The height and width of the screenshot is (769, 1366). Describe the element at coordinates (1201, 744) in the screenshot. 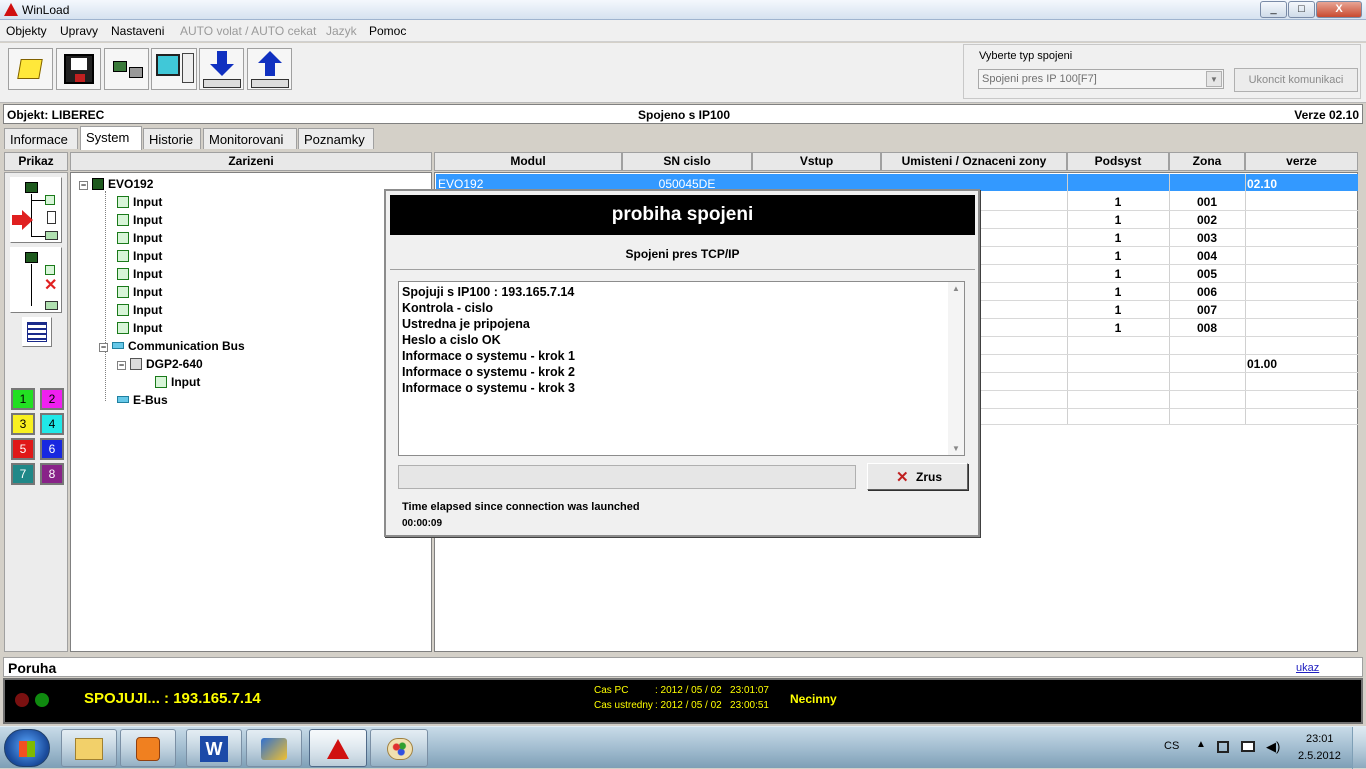

I see `tray-expand-icon: ▲` at that location.